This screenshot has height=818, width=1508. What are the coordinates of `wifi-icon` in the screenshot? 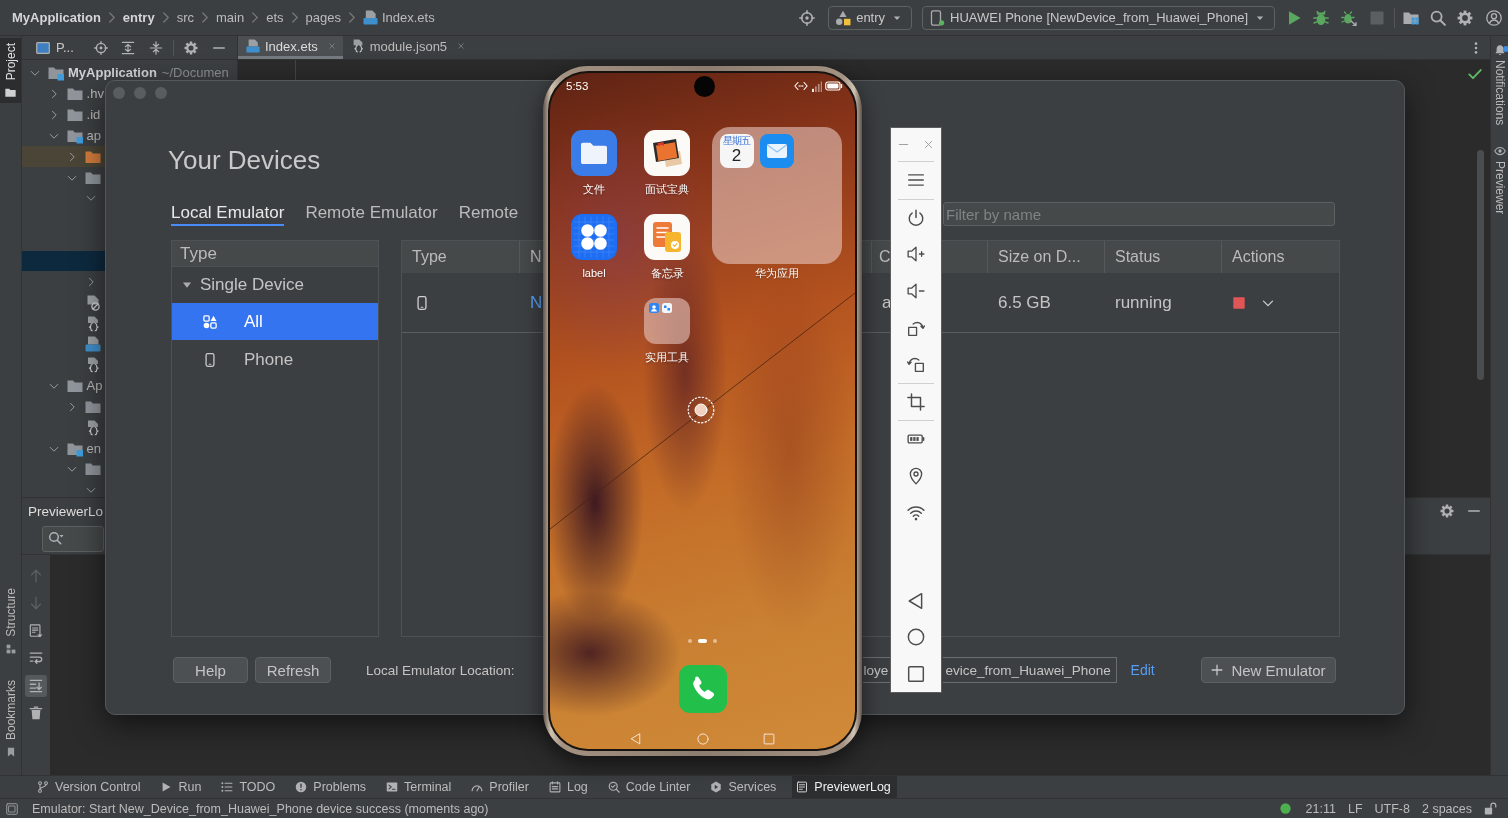 It's located at (916, 512).